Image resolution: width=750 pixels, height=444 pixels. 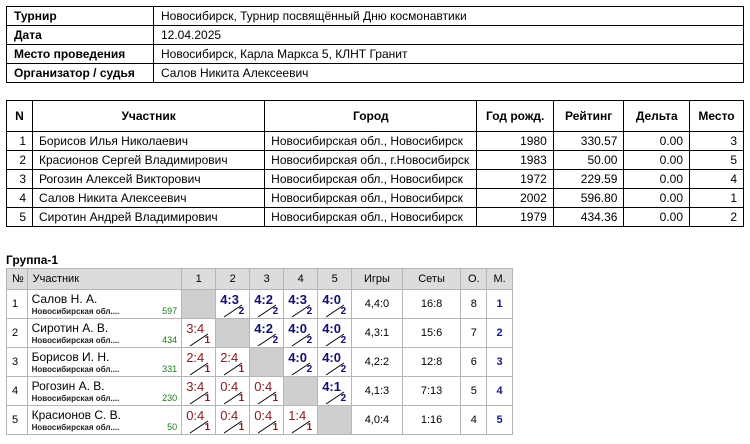 What do you see at coordinates (19, 198) in the screenshot?
I see `cell-n: 4` at bounding box center [19, 198].